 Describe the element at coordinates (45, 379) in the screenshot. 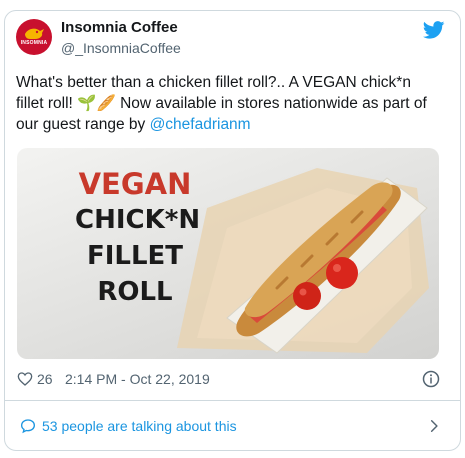

I see `like-count: 26` at that location.